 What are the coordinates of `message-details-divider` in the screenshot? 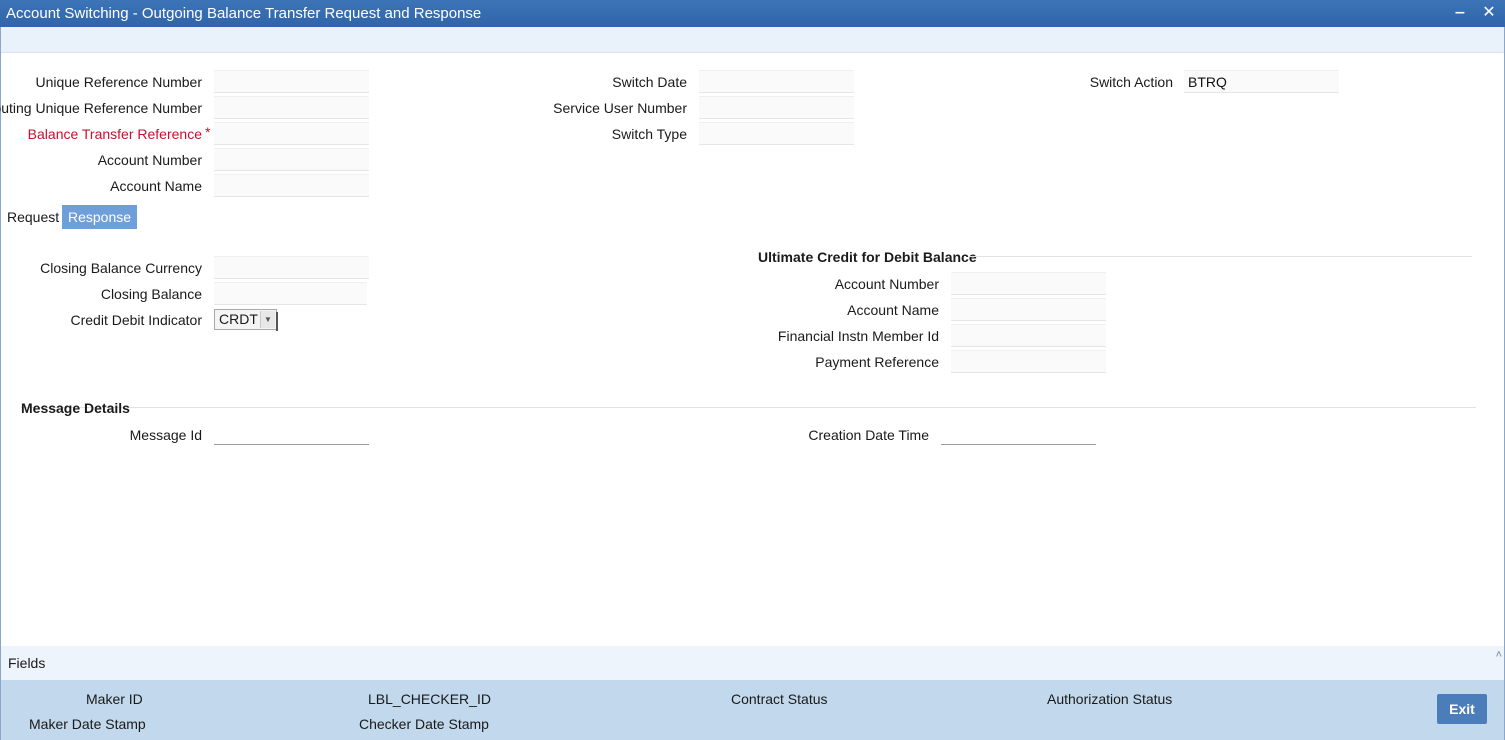 It's located at (748, 407).